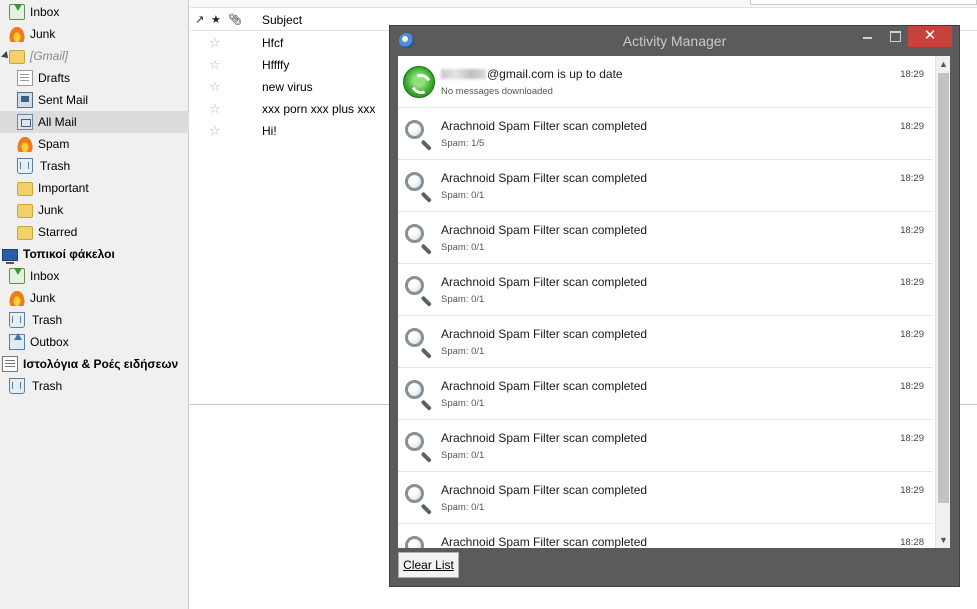  I want to click on folder-label: Outbox, so click(49, 342).